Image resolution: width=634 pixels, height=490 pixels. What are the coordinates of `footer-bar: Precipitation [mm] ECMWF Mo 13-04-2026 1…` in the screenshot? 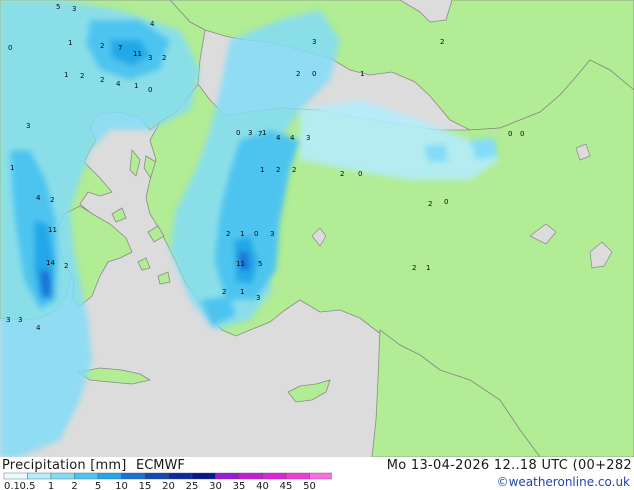 It's located at (317, 473).